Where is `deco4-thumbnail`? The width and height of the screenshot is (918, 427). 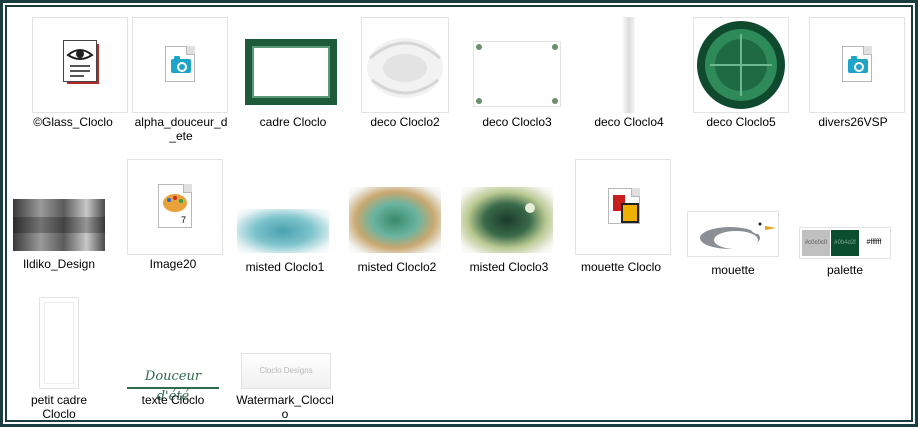
deco4-thumbnail is located at coordinates (629, 65).